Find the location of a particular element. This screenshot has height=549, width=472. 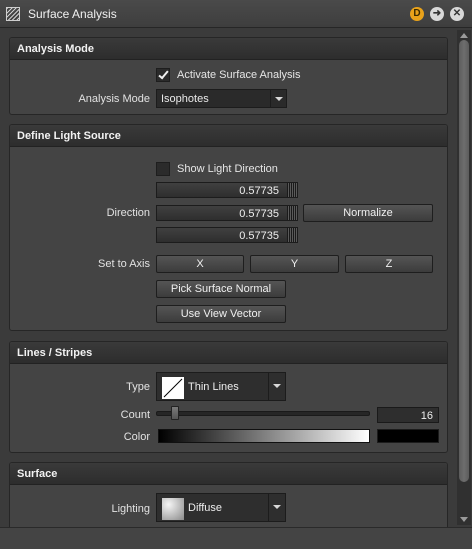

lighting-label: Lighting is located at coordinates (130, 509).